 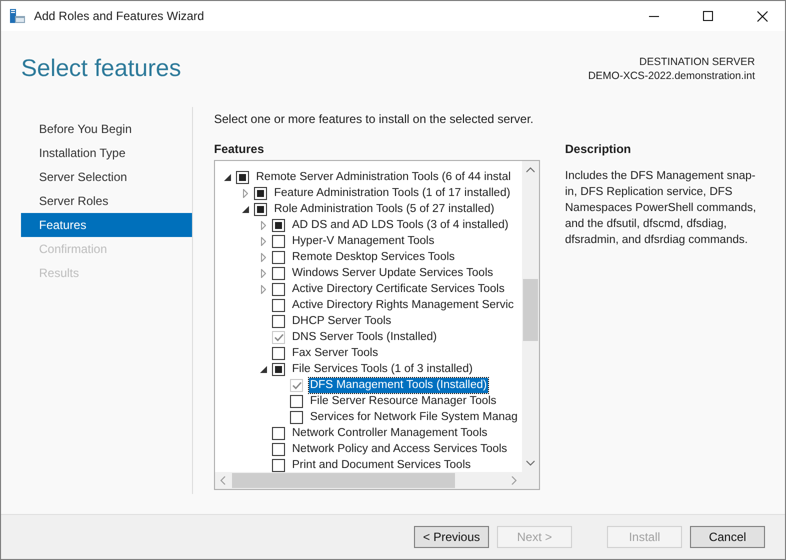 What do you see at coordinates (341, 321) in the screenshot?
I see `feature-label: DHCP Server Tools` at bounding box center [341, 321].